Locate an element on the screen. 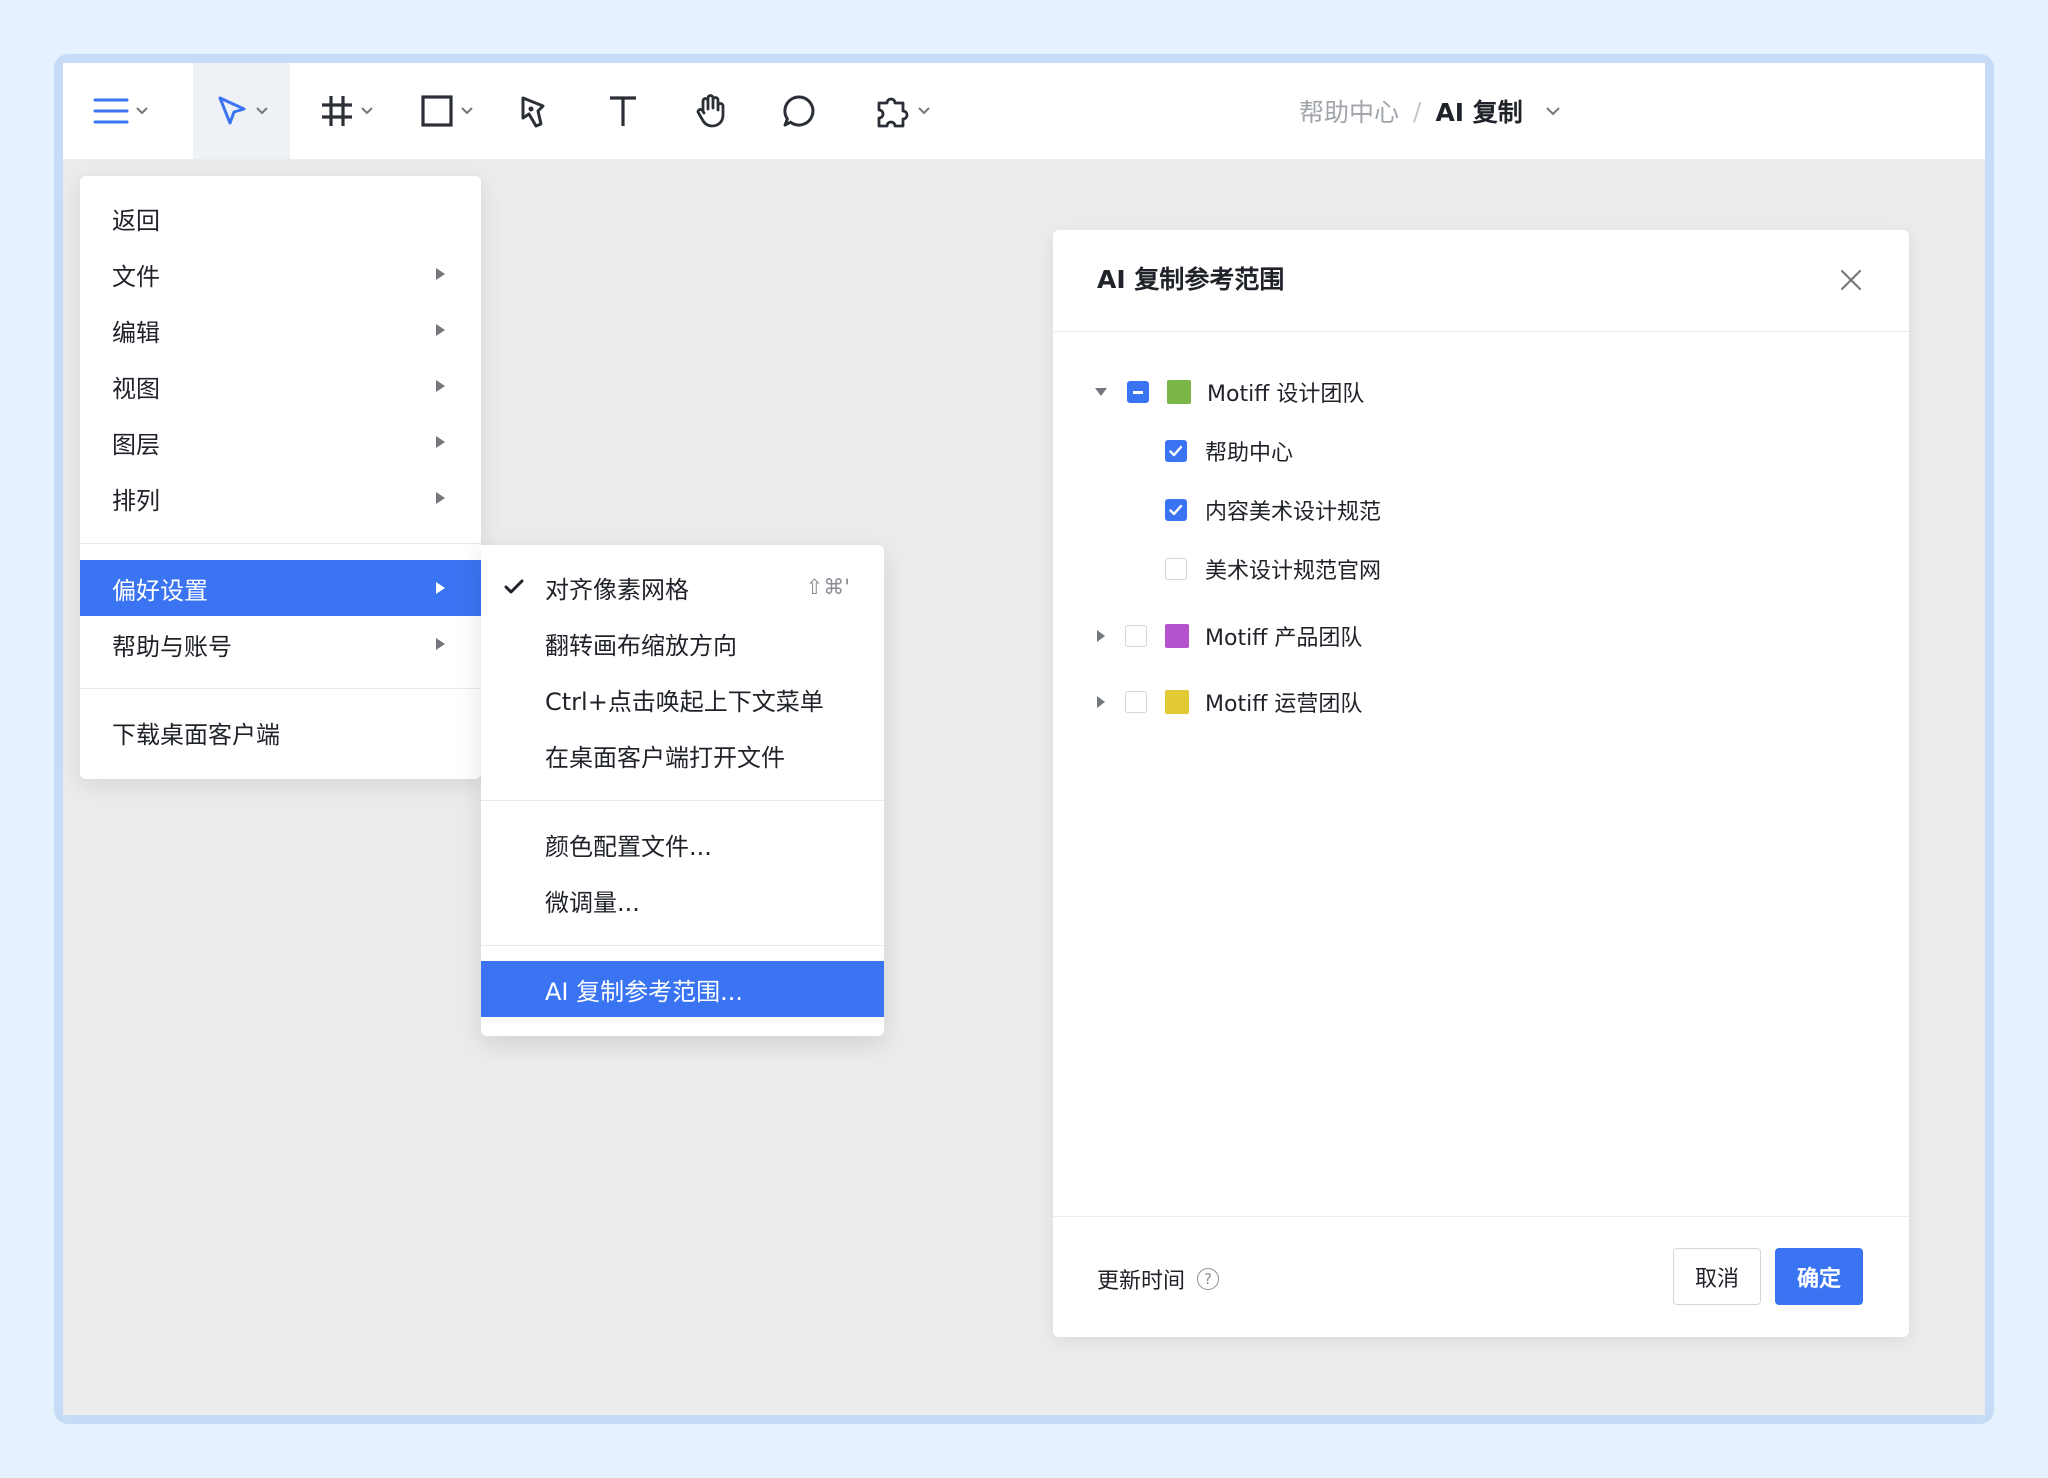 This screenshot has width=2048, height=1478. frame-tool-button is located at coordinates (347, 111).